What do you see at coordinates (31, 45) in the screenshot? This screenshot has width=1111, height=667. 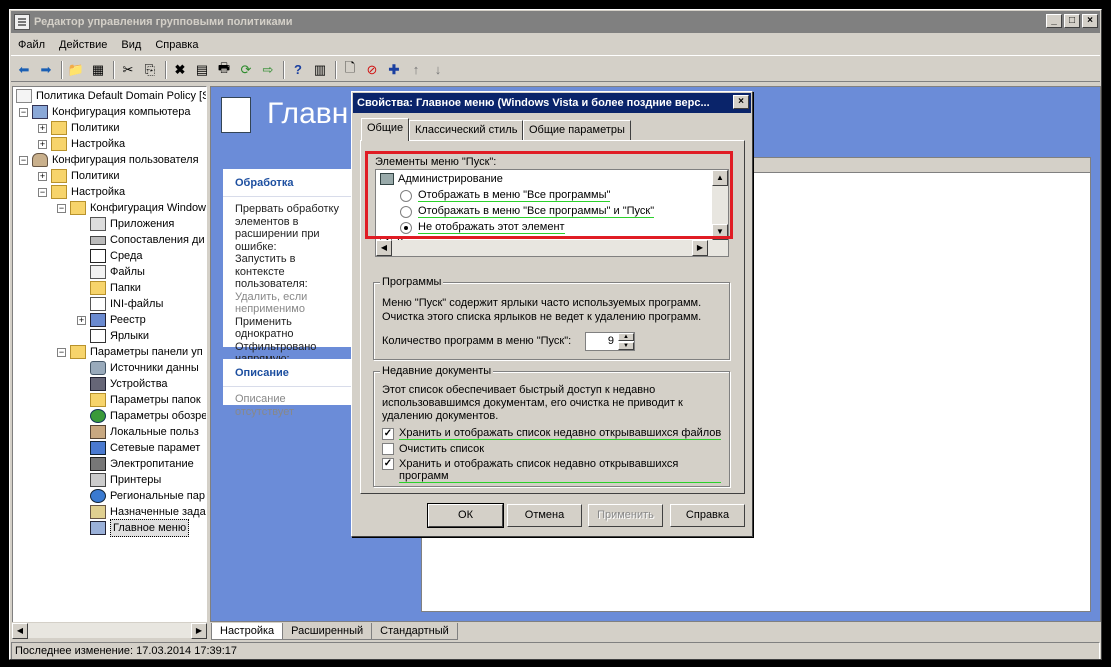 I see `menu-file: Файл` at bounding box center [31, 45].